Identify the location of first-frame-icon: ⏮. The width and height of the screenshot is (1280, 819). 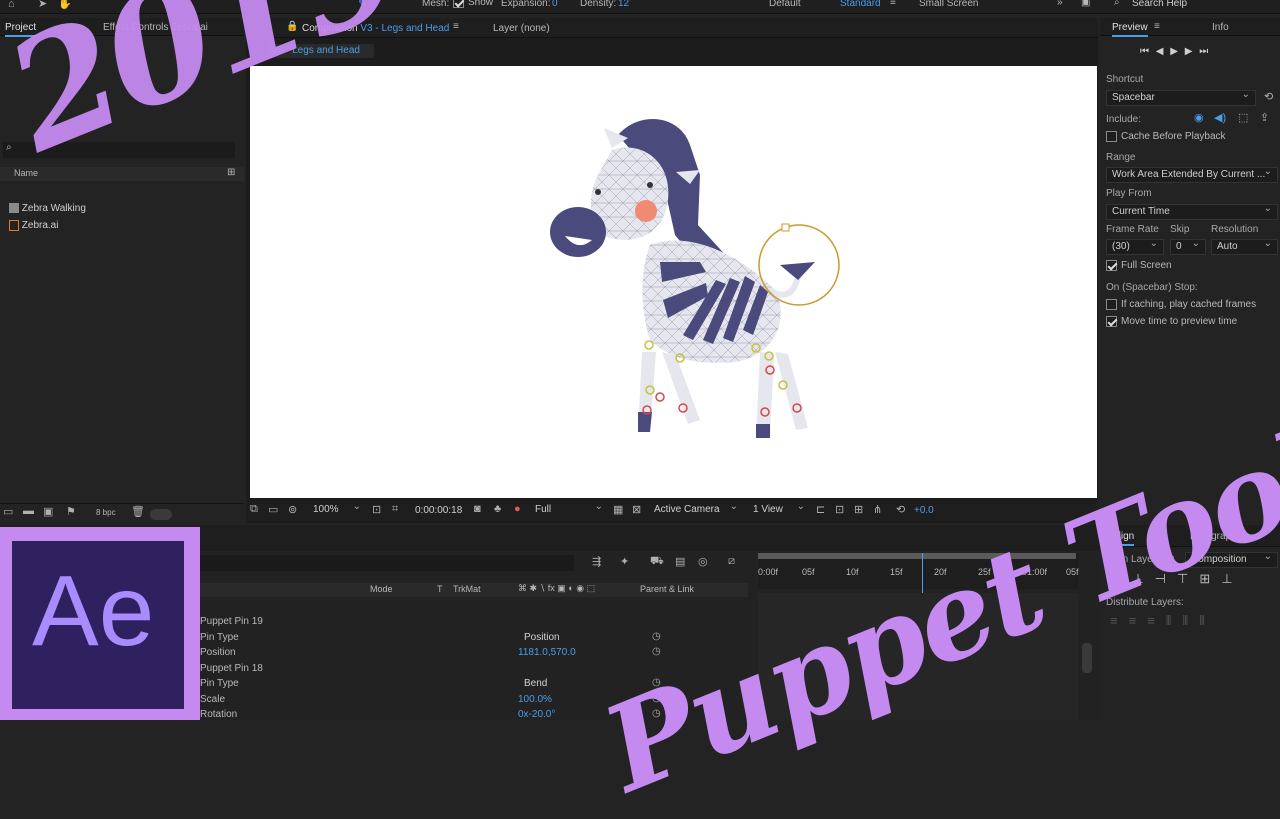
(1145, 51).